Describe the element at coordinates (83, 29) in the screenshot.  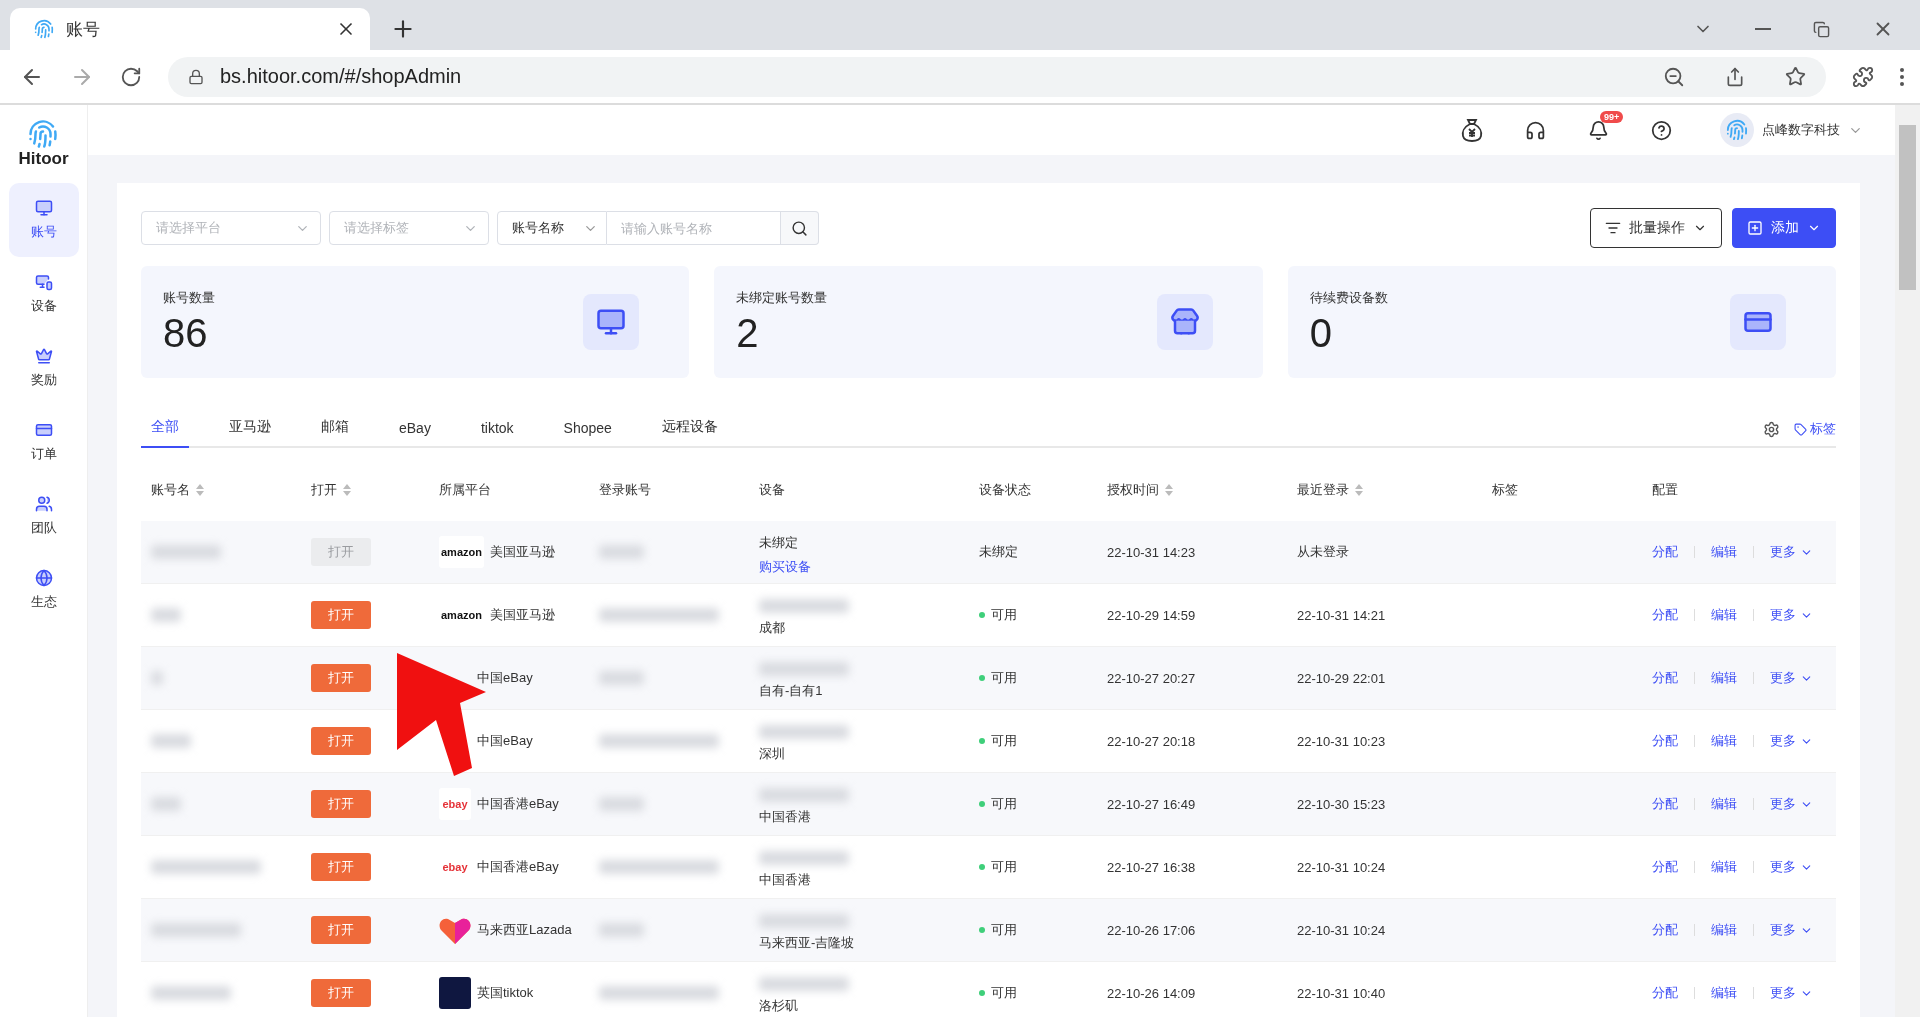
I see `tab-title: 账号` at that location.